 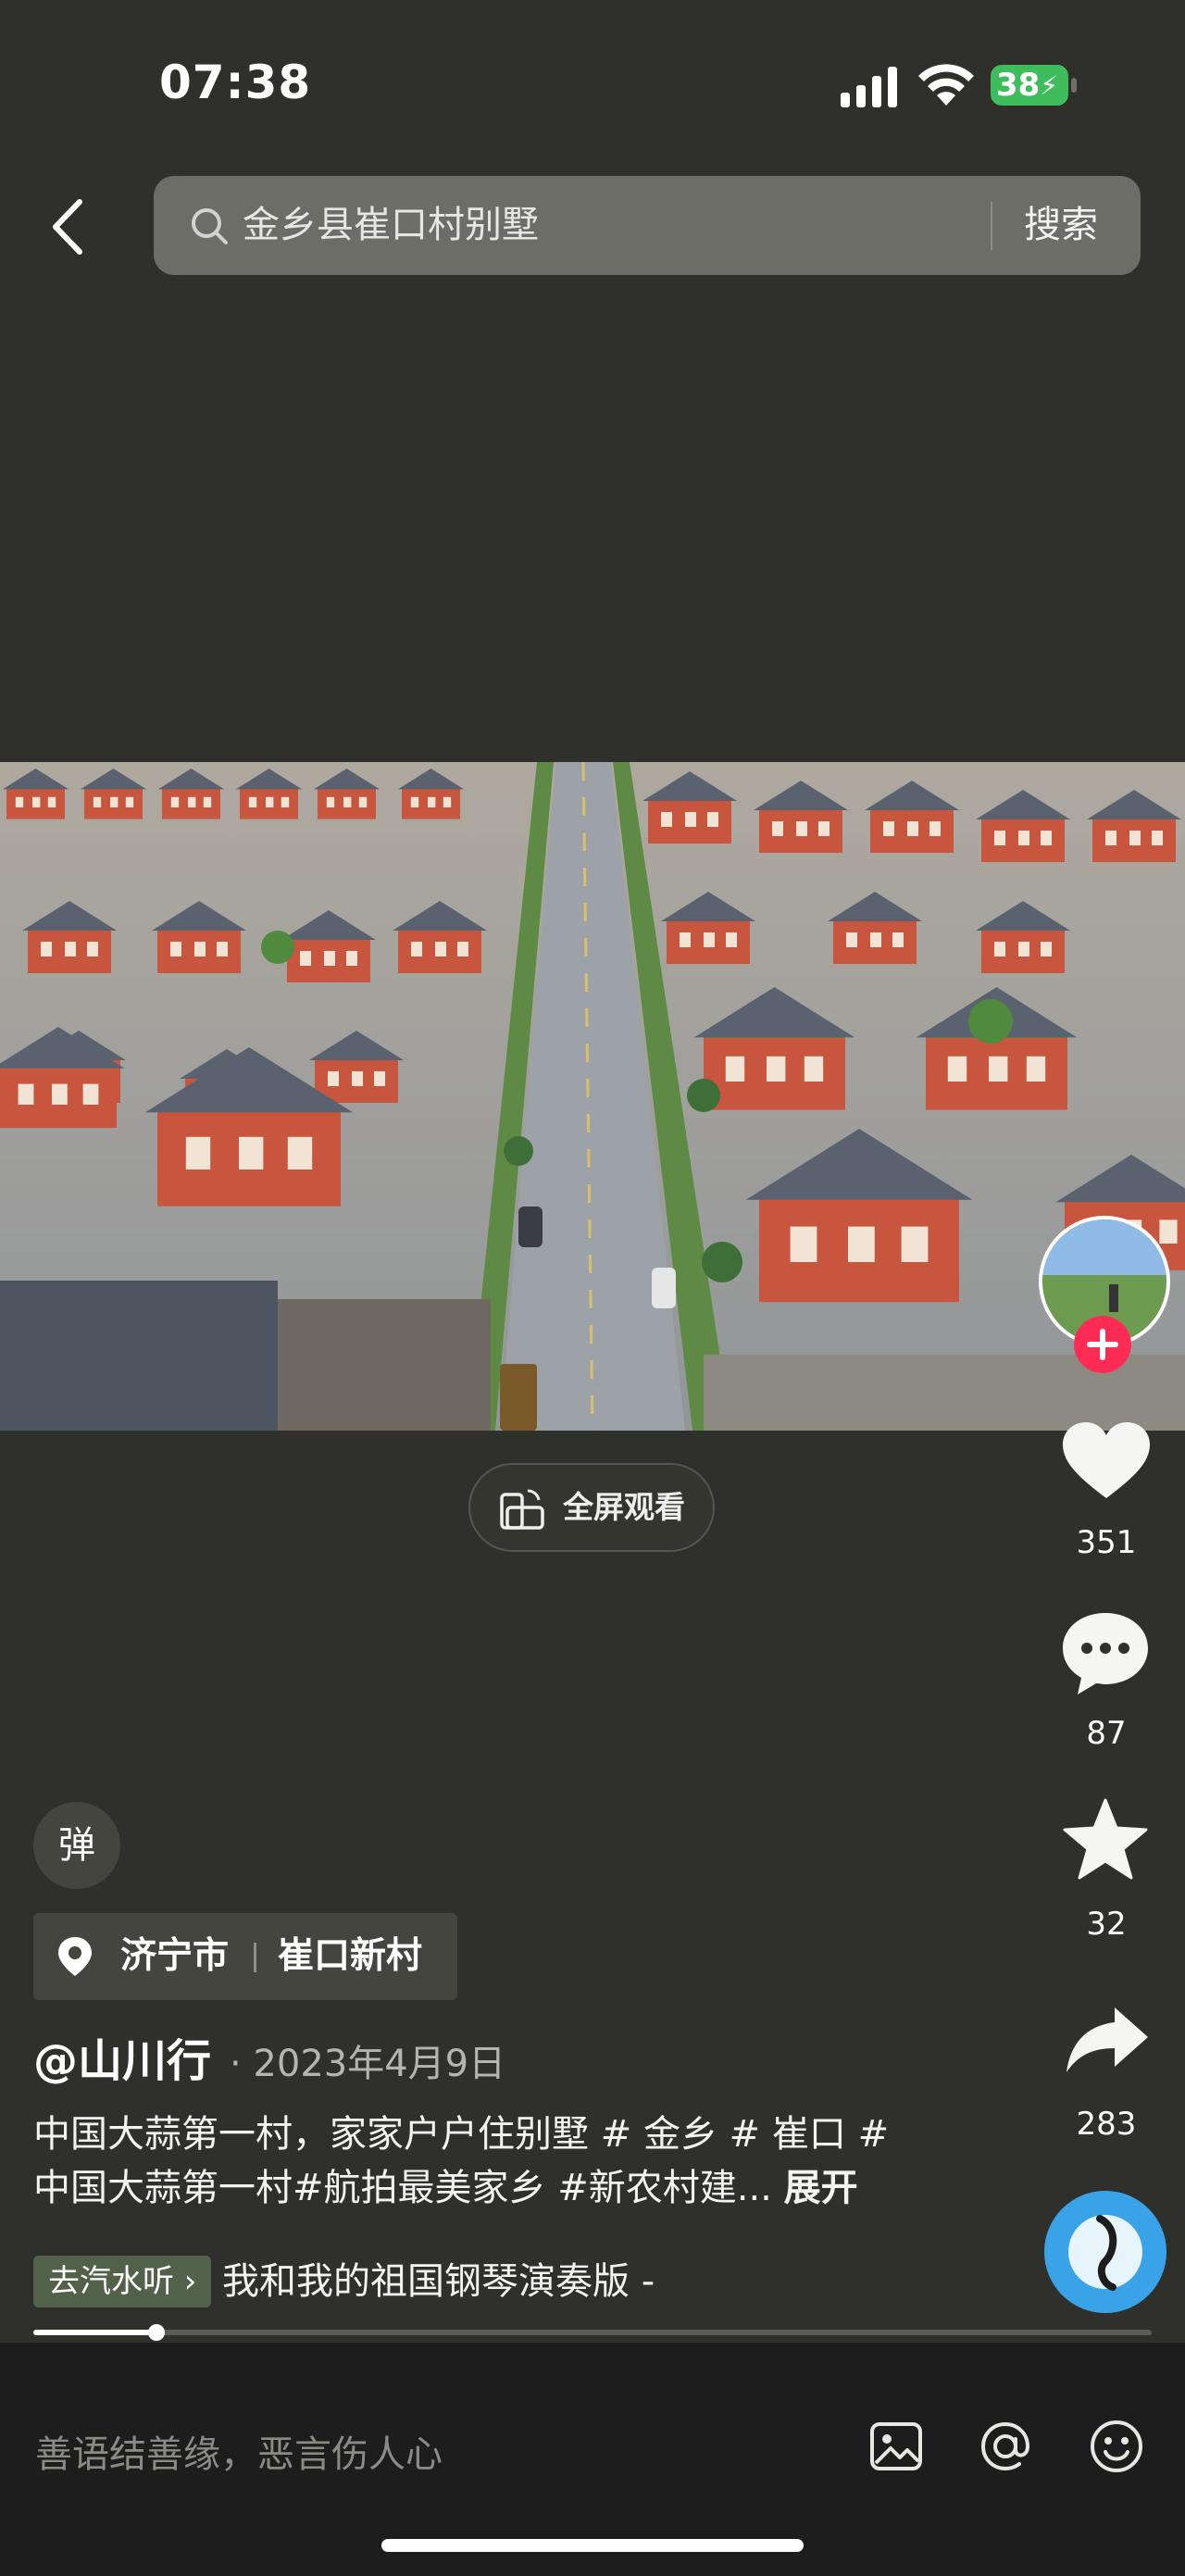 What do you see at coordinates (821, 2188) in the screenshot?
I see `expand-link: 展开` at bounding box center [821, 2188].